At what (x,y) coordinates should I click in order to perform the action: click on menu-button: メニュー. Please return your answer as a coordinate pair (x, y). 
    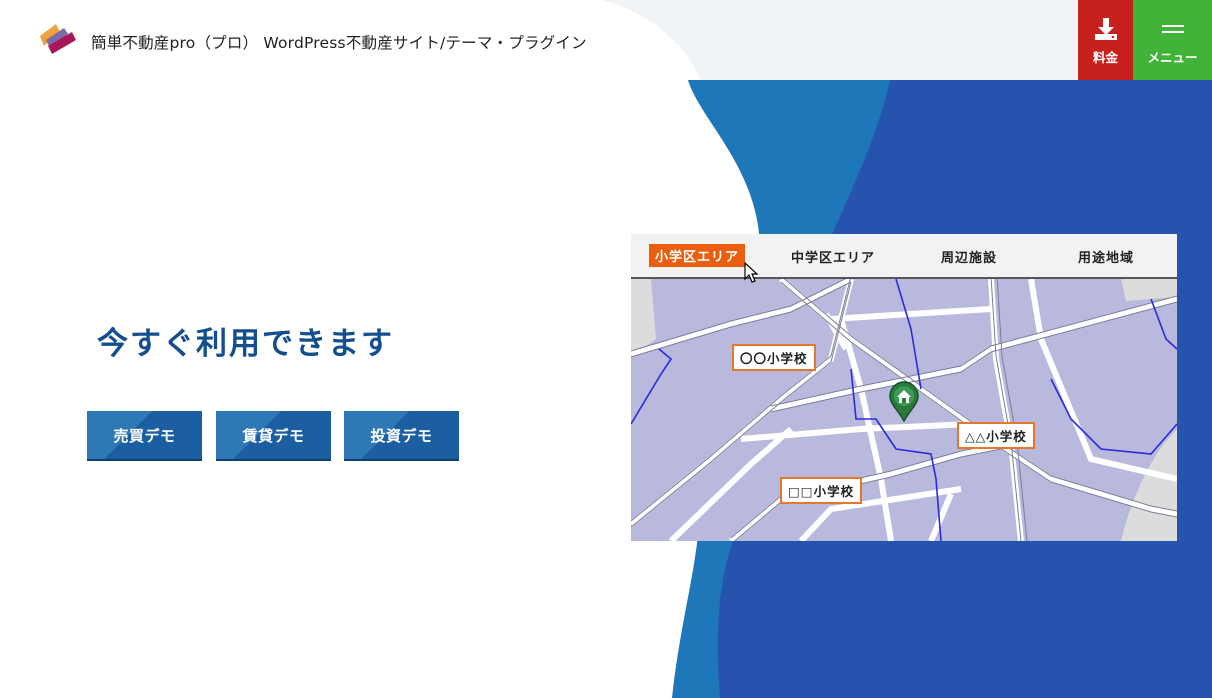
    Looking at the image, I should click on (1172, 40).